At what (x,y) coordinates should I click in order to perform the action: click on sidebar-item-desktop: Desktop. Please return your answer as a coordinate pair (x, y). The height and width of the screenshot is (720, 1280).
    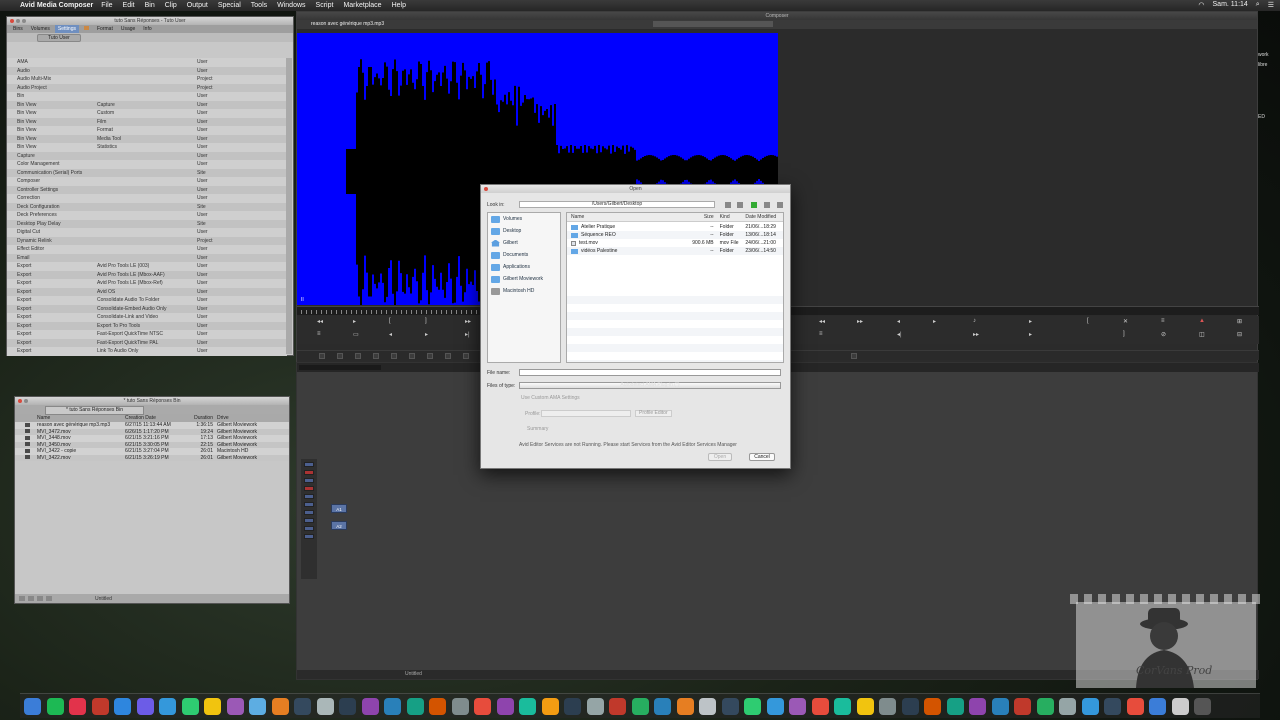
    Looking at the image, I should click on (524, 231).